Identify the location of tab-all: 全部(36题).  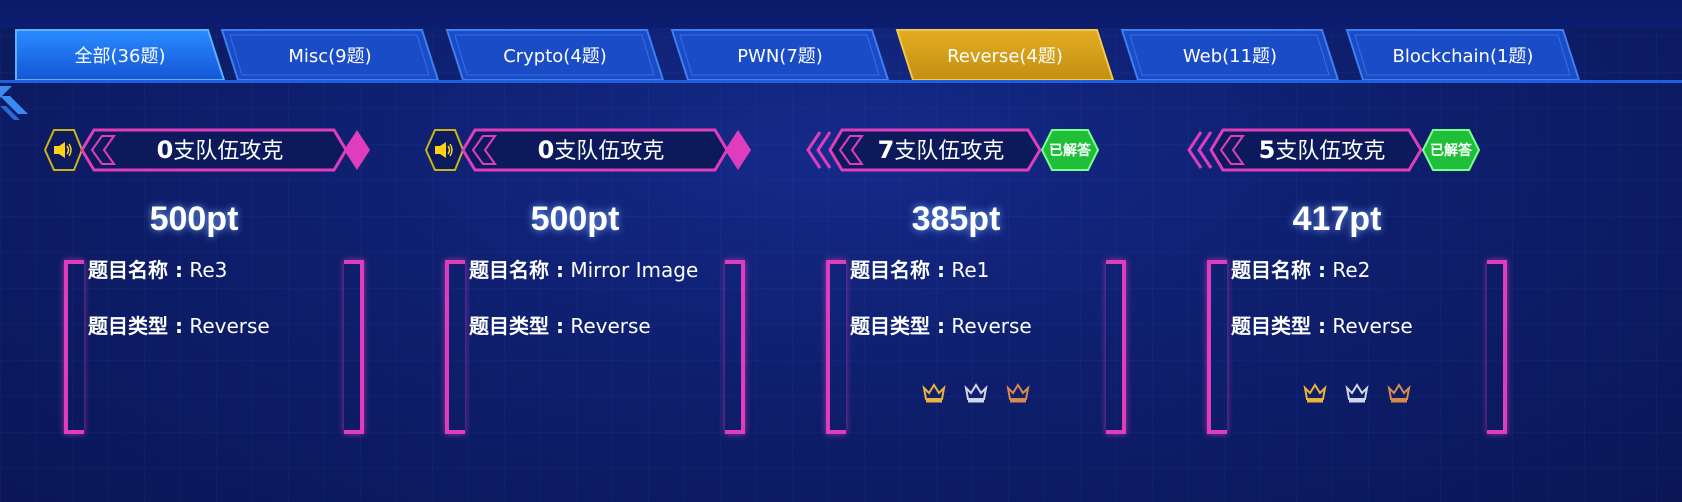
(120, 55).